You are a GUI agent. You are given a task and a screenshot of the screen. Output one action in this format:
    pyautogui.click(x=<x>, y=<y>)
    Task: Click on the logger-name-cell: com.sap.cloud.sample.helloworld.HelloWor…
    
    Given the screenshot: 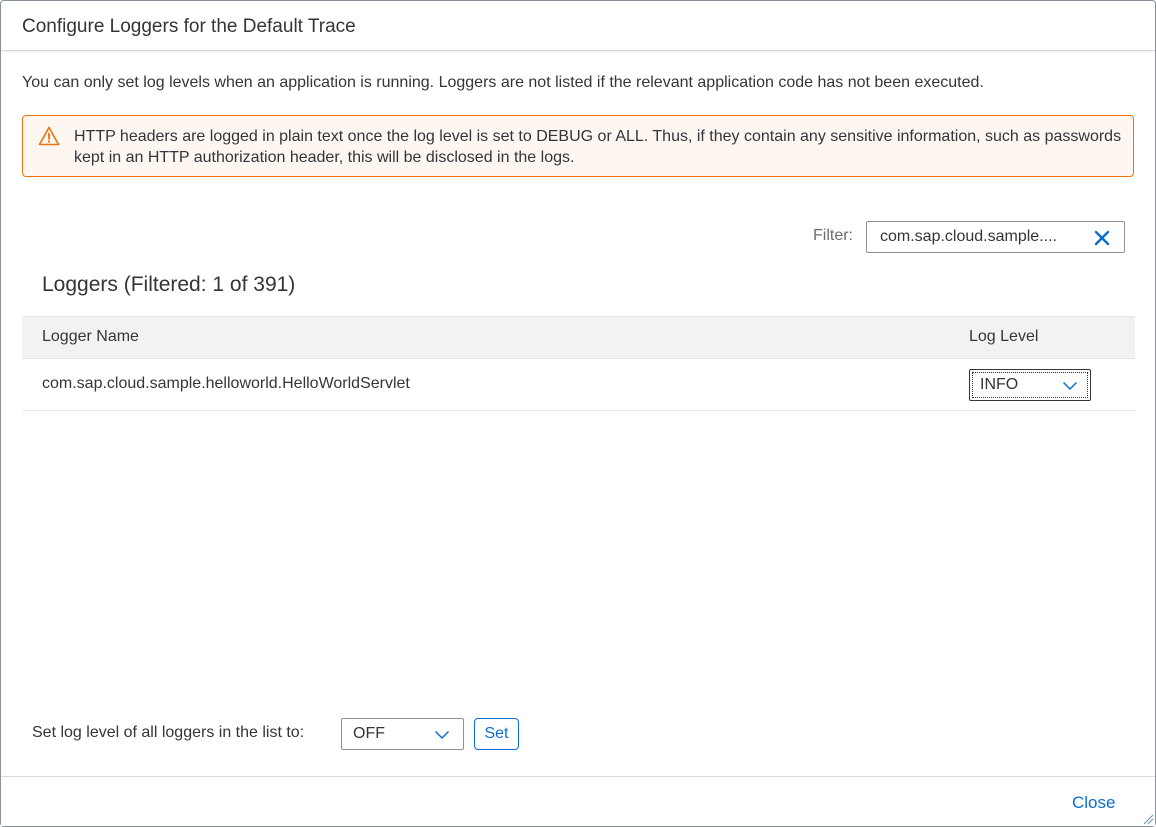 What is the action you would take?
    pyautogui.click(x=226, y=383)
    